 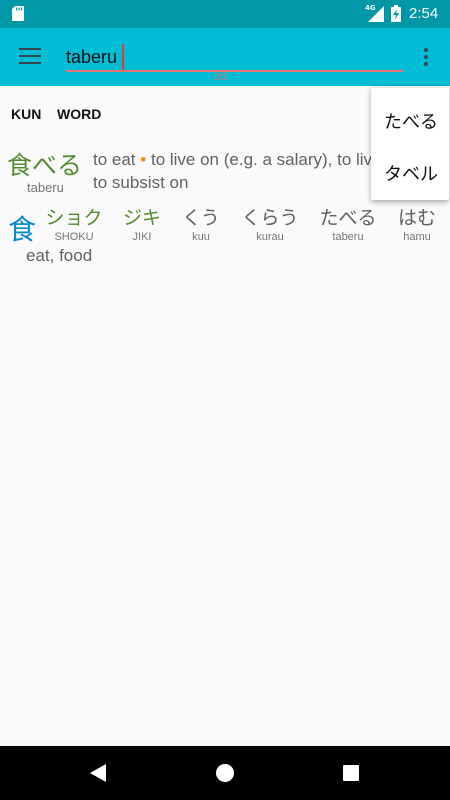 What do you see at coordinates (45, 165) in the screenshot?
I see `word-kanji: 食べる` at bounding box center [45, 165].